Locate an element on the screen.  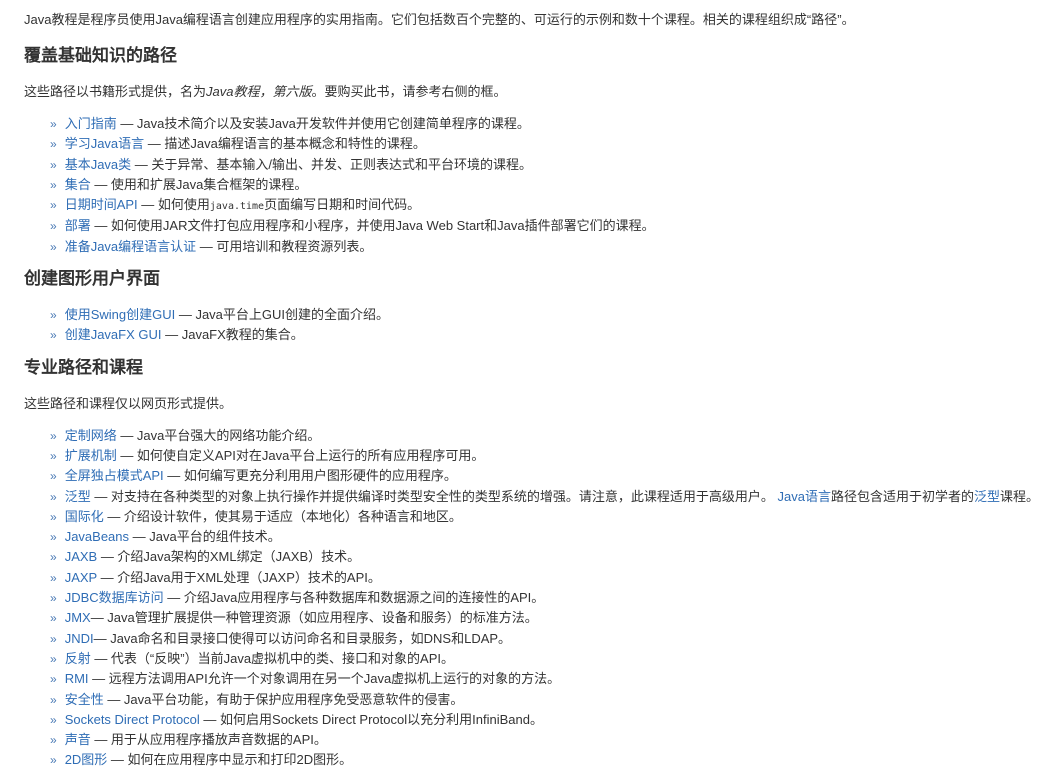
trail-link: 安全性 is located at coordinates (84, 699).